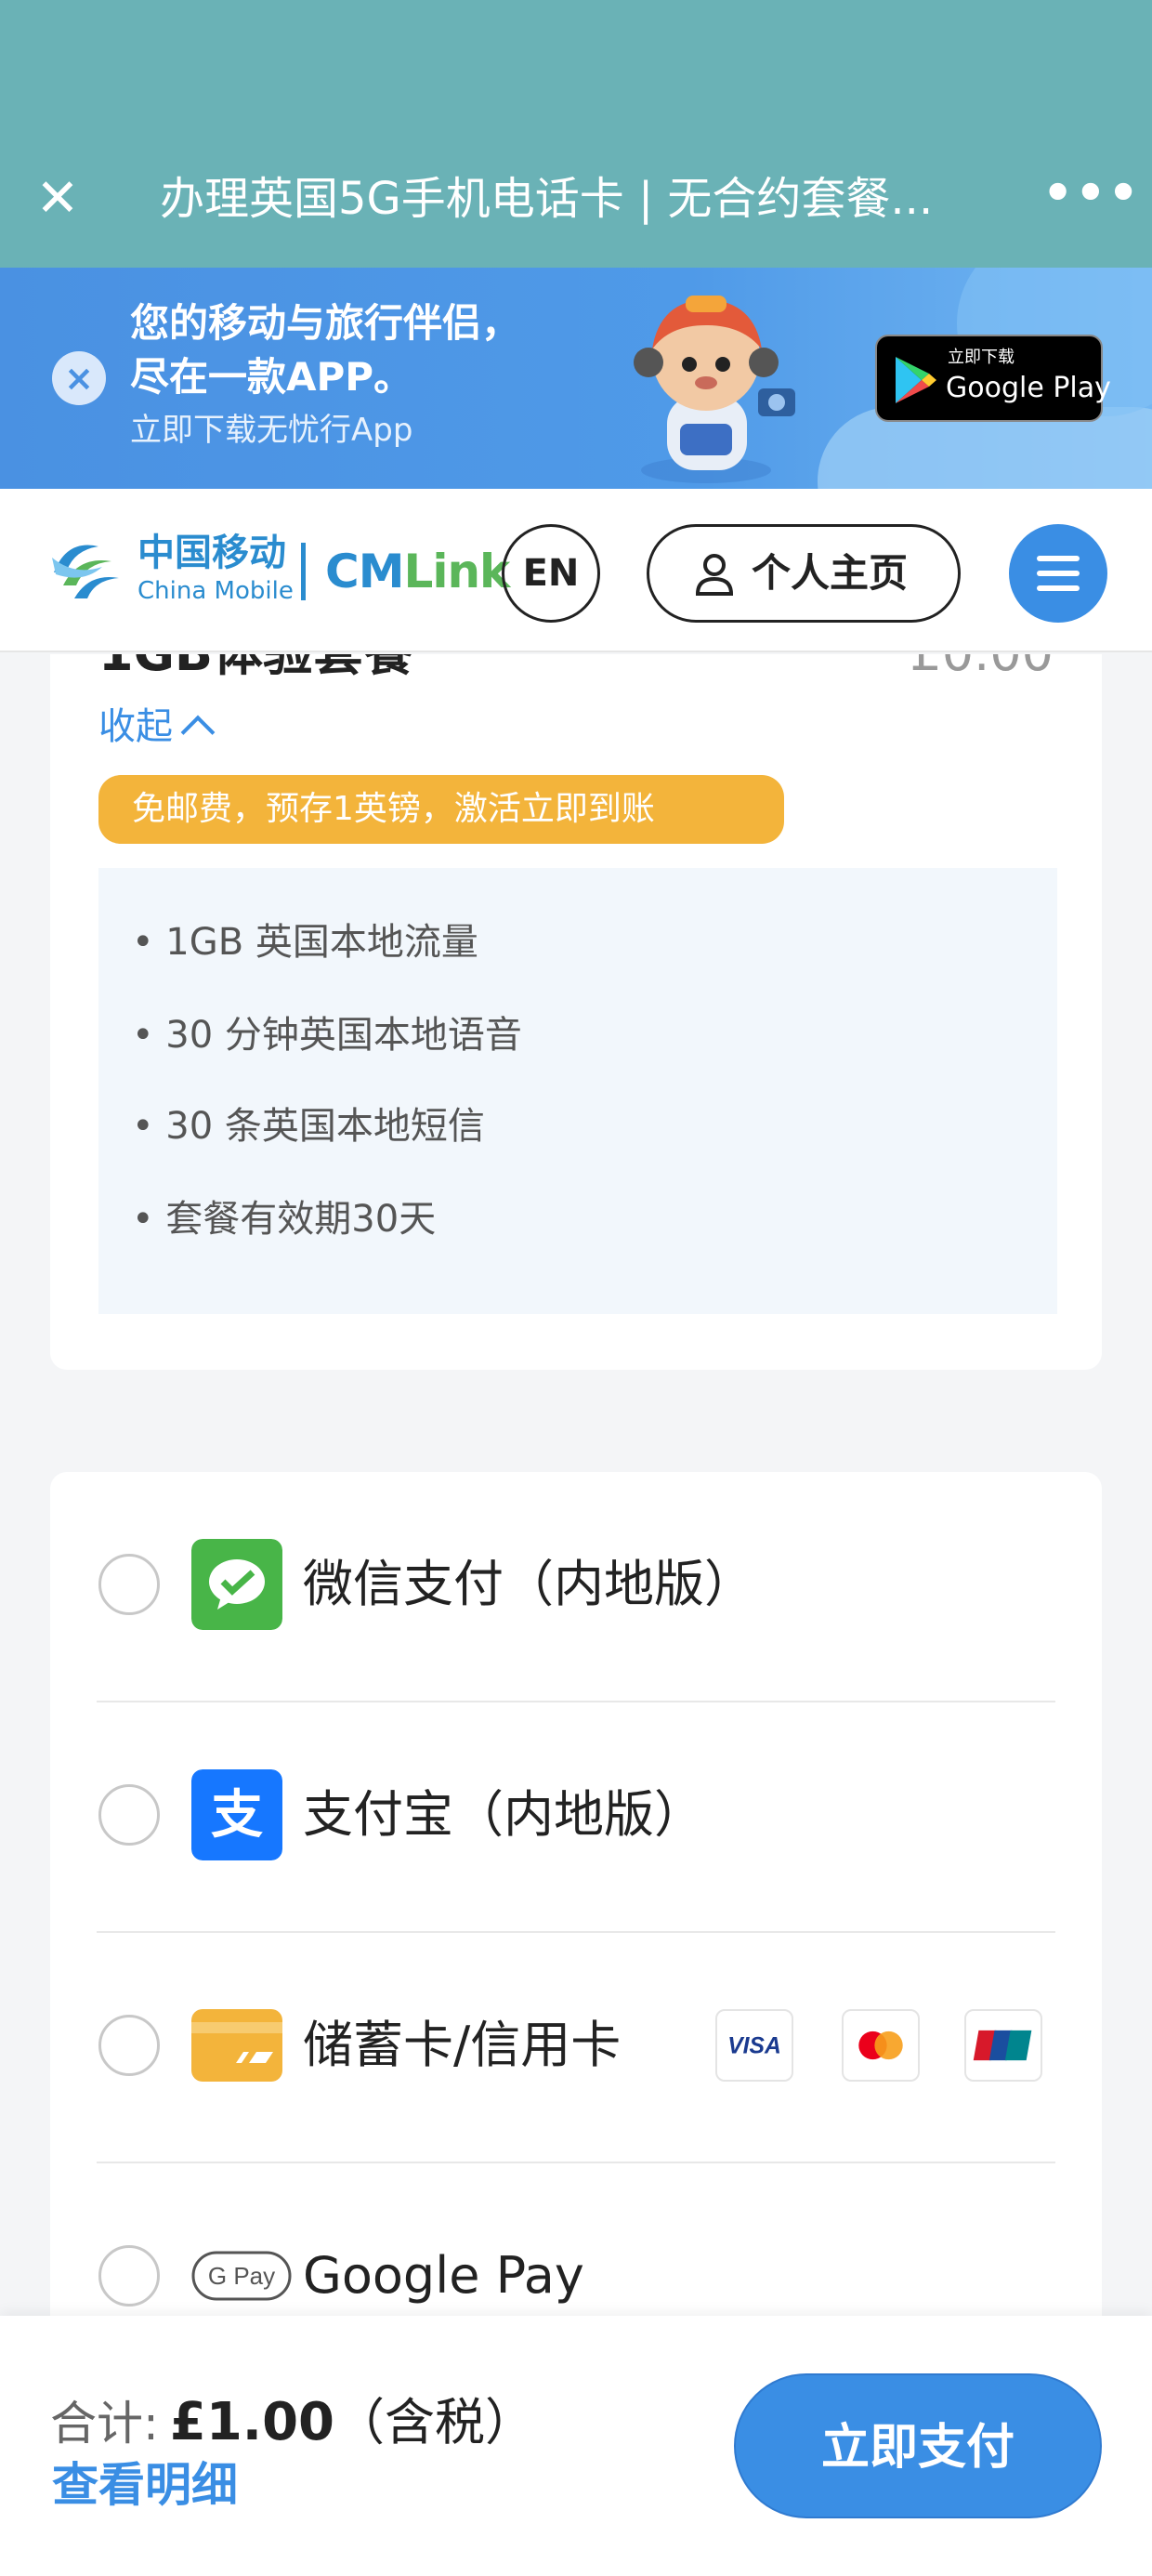  Describe the element at coordinates (271, 430) in the screenshot. I see `banner-subtext: 立即下载无忧行App` at that location.